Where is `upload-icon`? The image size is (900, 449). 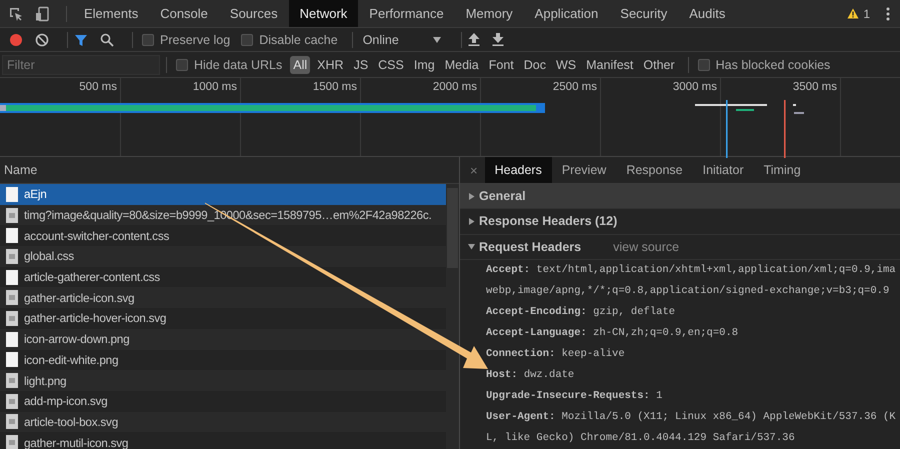
upload-icon is located at coordinates (474, 39).